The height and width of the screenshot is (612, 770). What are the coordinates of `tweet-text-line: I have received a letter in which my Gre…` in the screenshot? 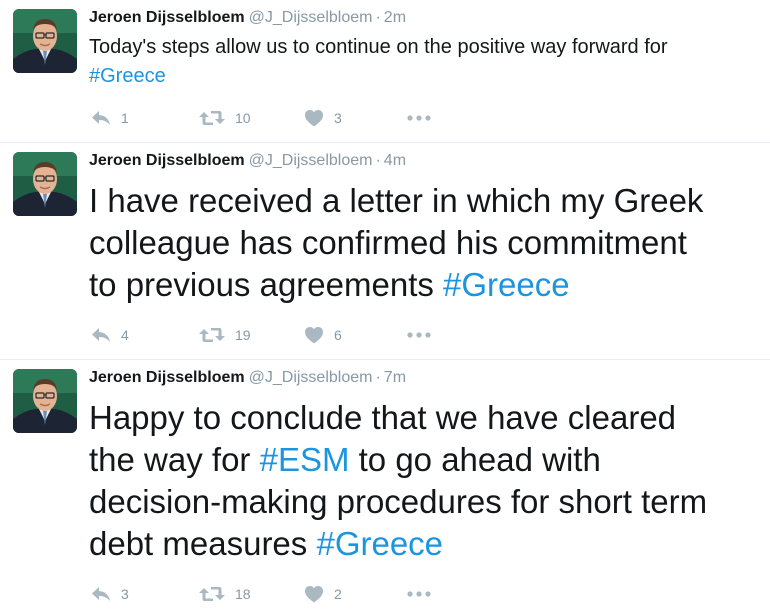 It's located at (396, 200).